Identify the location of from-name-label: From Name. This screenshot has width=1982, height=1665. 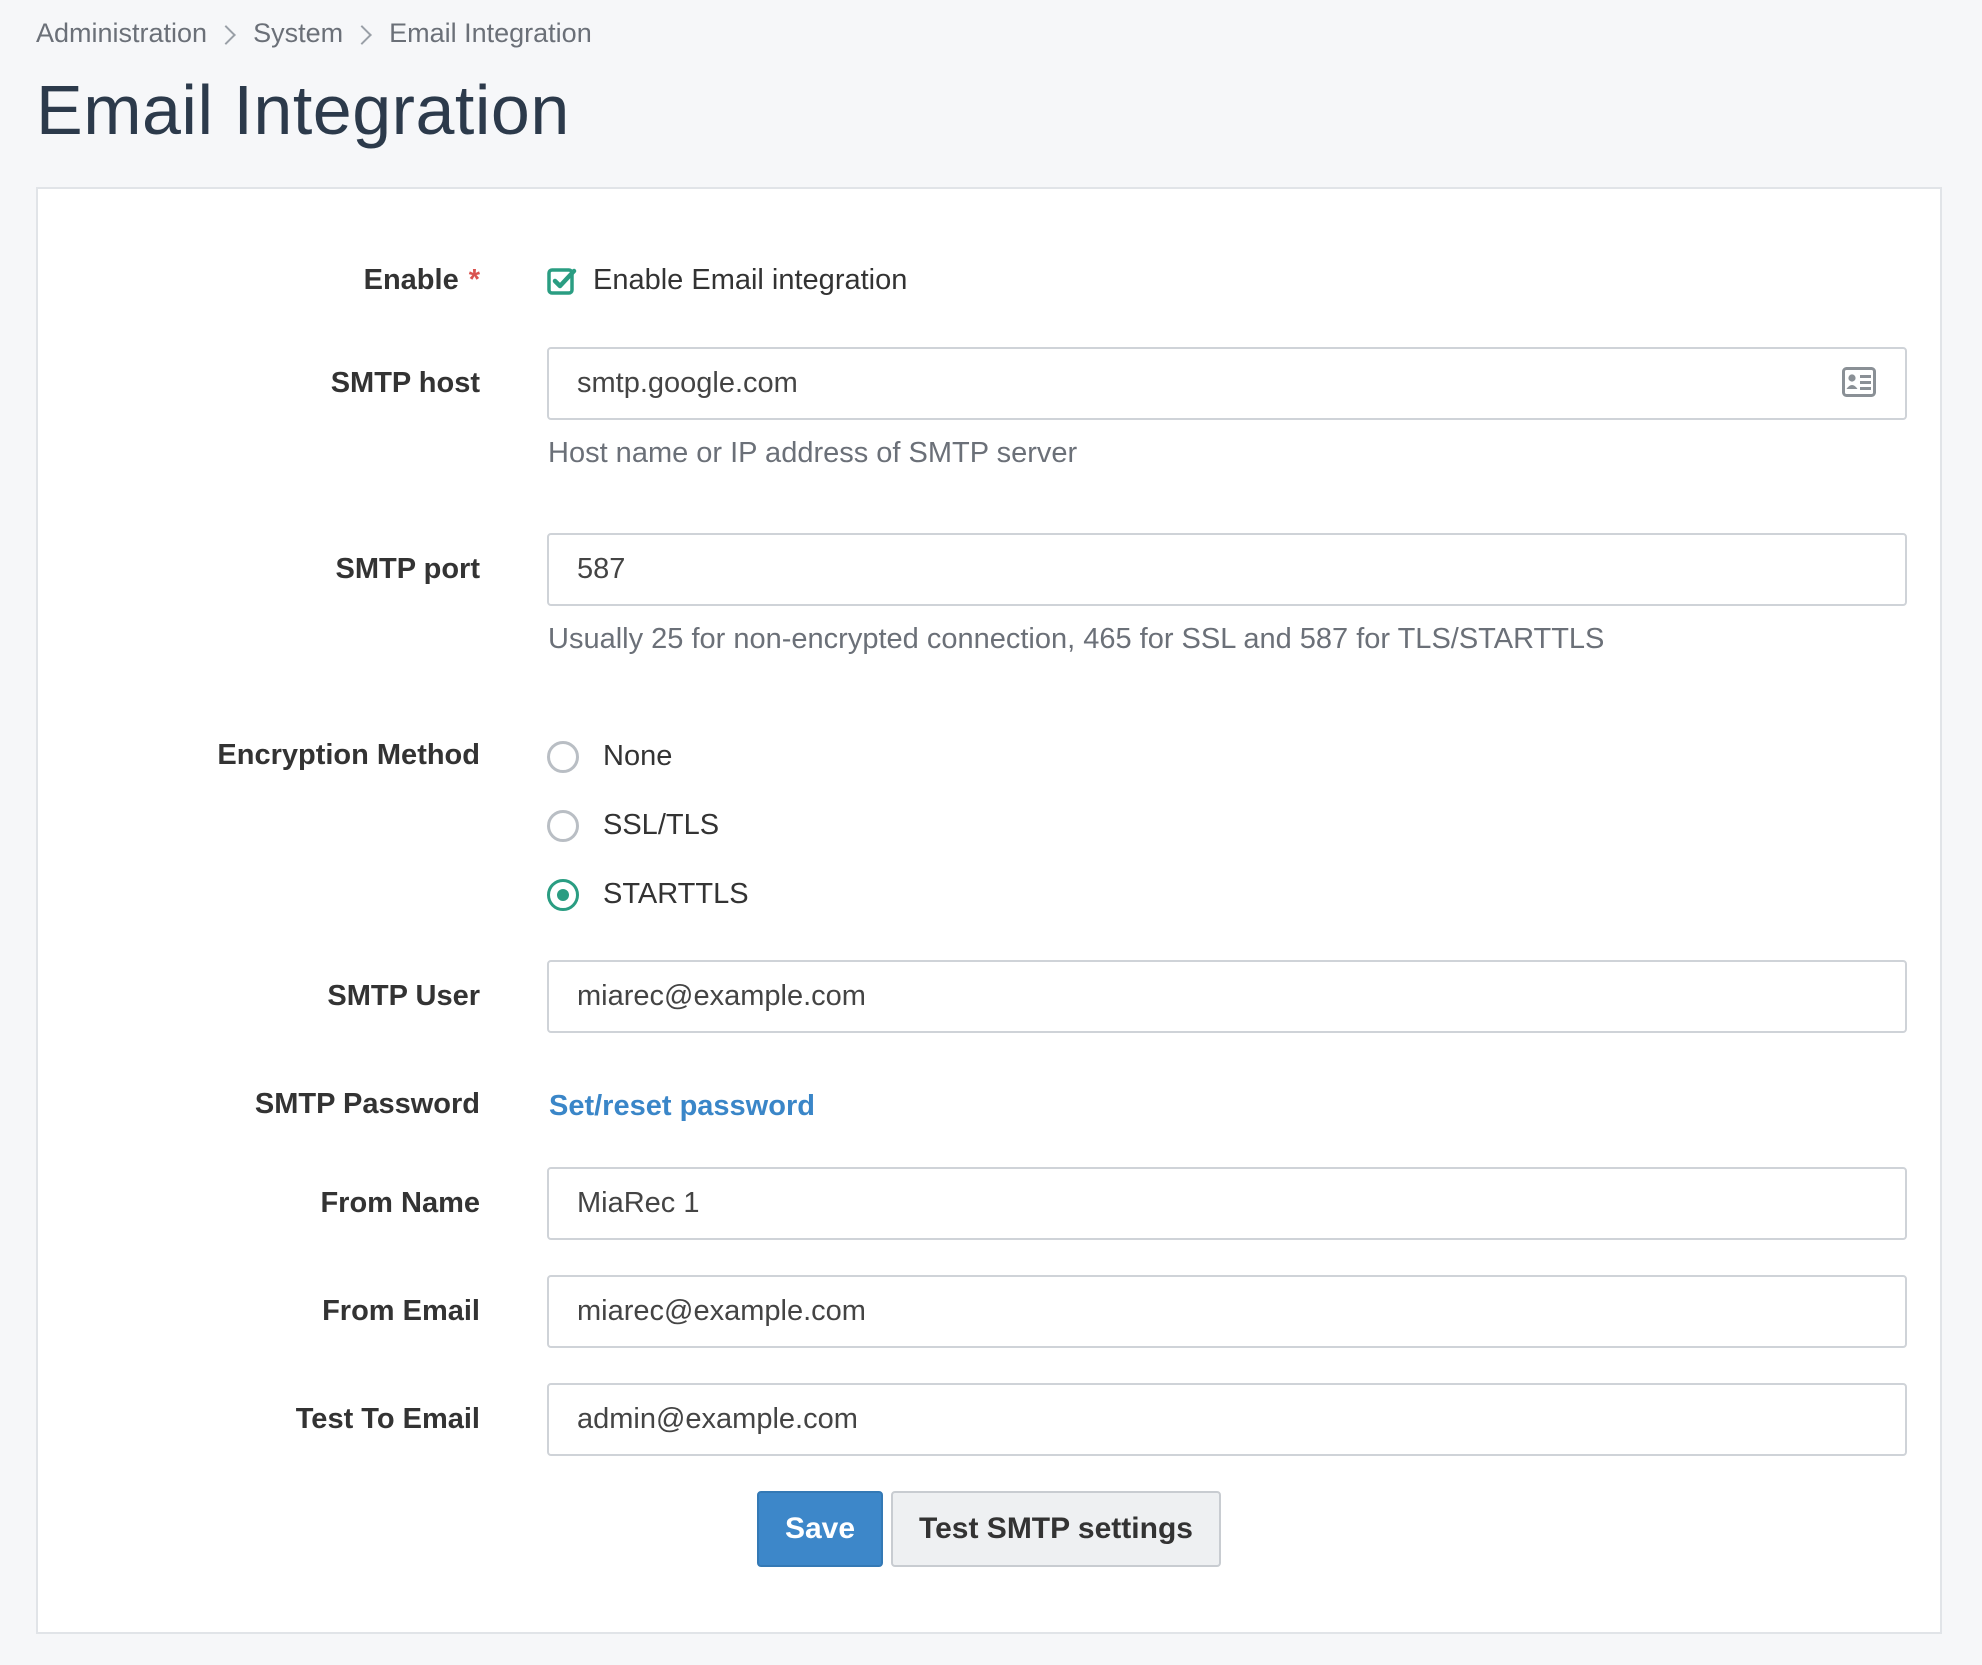
(400, 1203).